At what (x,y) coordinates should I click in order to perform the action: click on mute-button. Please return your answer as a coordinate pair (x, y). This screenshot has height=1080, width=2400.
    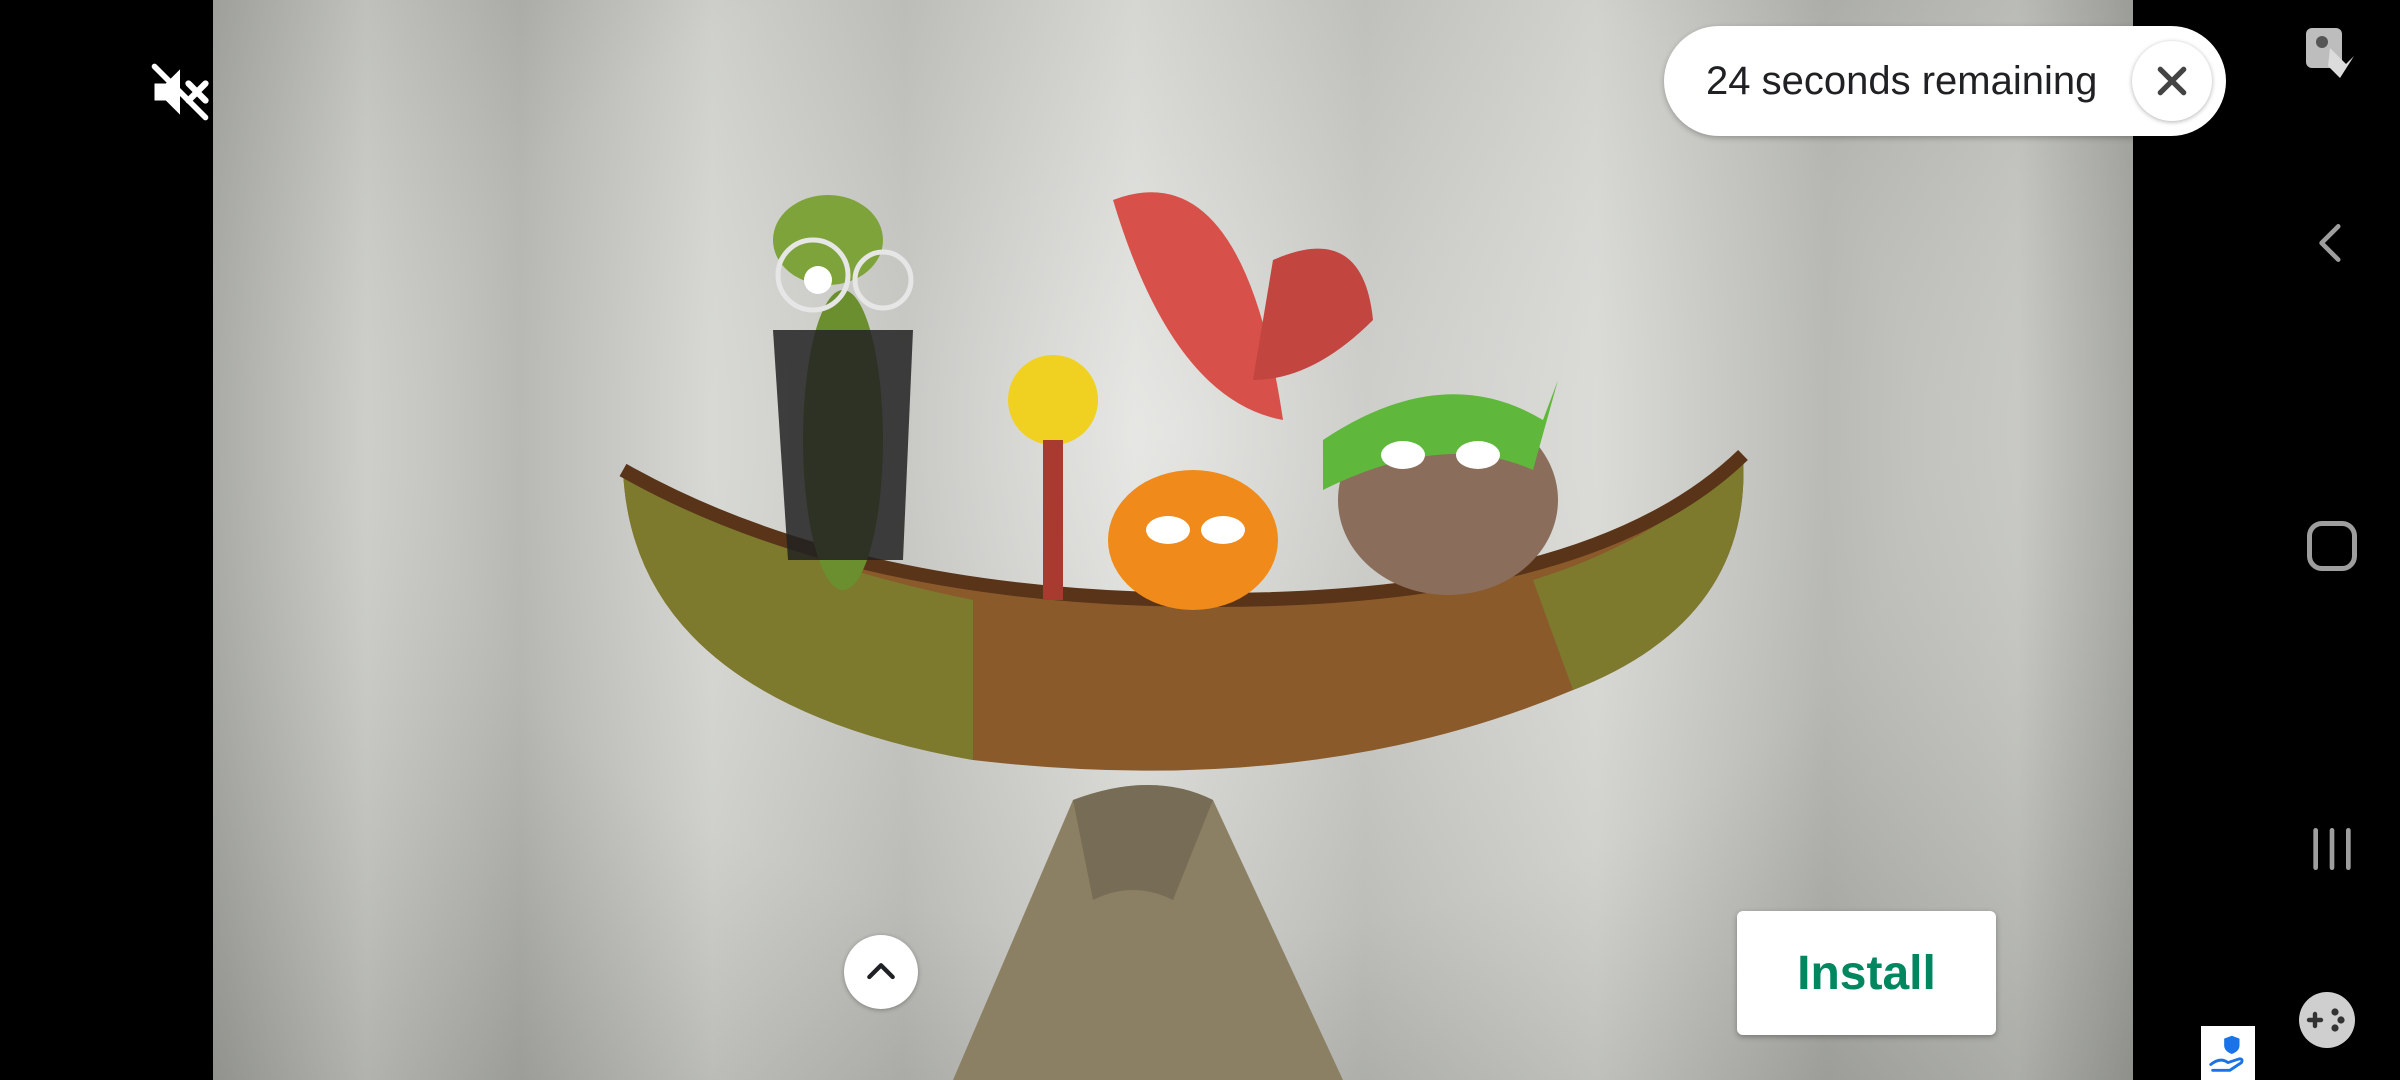
    Looking at the image, I should click on (180, 92).